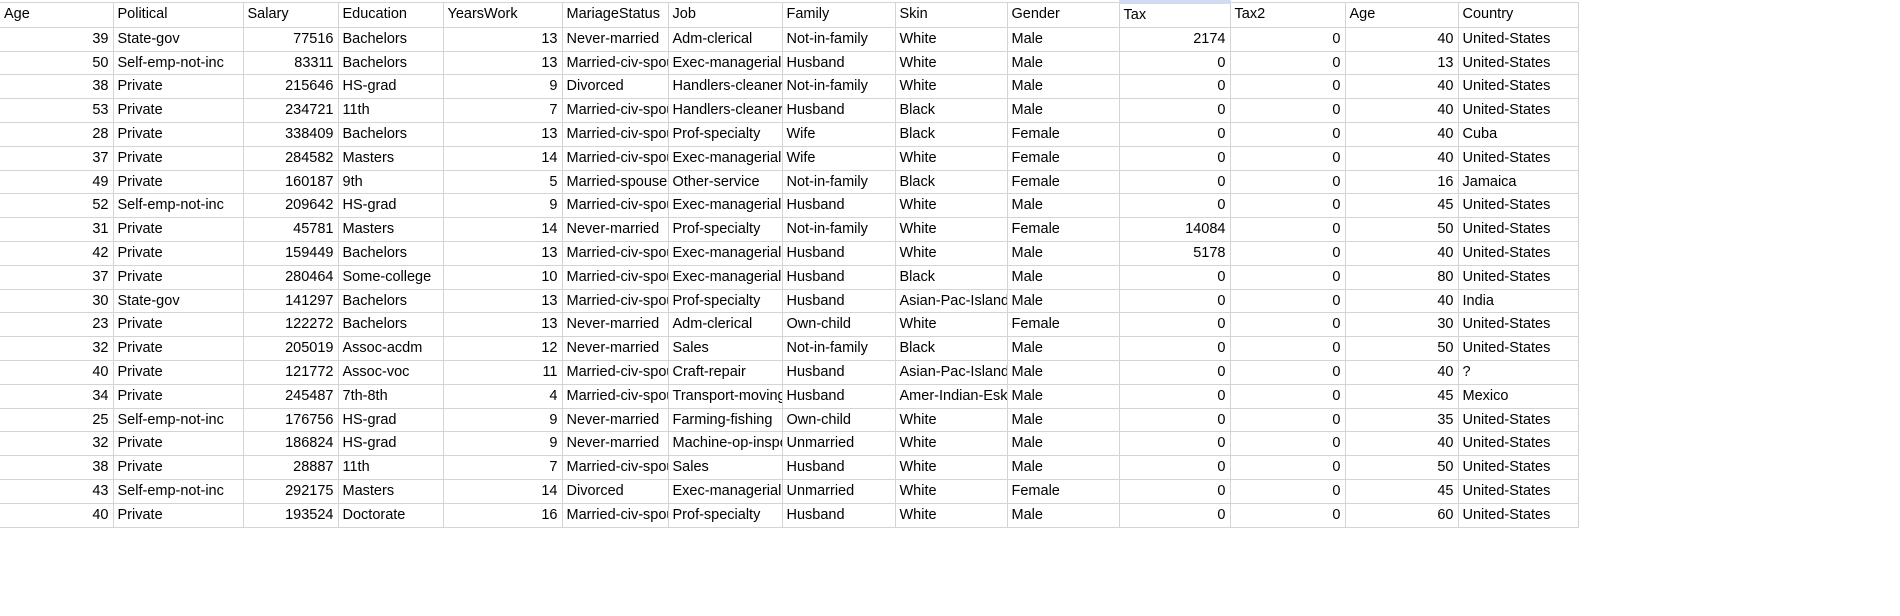  I want to click on cell-country-13: India, so click(1518, 301).